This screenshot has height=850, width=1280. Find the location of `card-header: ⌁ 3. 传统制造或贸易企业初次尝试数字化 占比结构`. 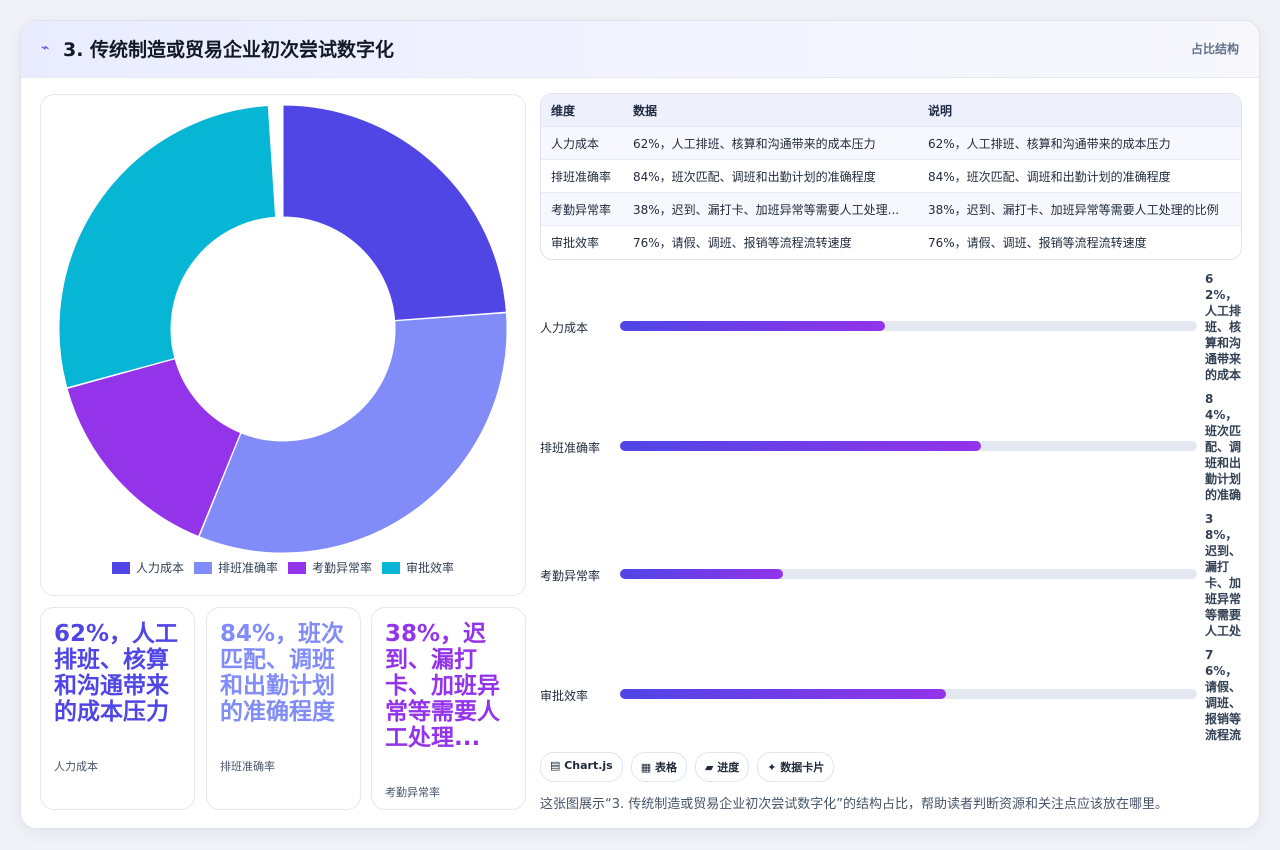

card-header: ⌁ 3. 传统制造或贸易企业初次尝试数字化 占比结构 is located at coordinates (640, 49).